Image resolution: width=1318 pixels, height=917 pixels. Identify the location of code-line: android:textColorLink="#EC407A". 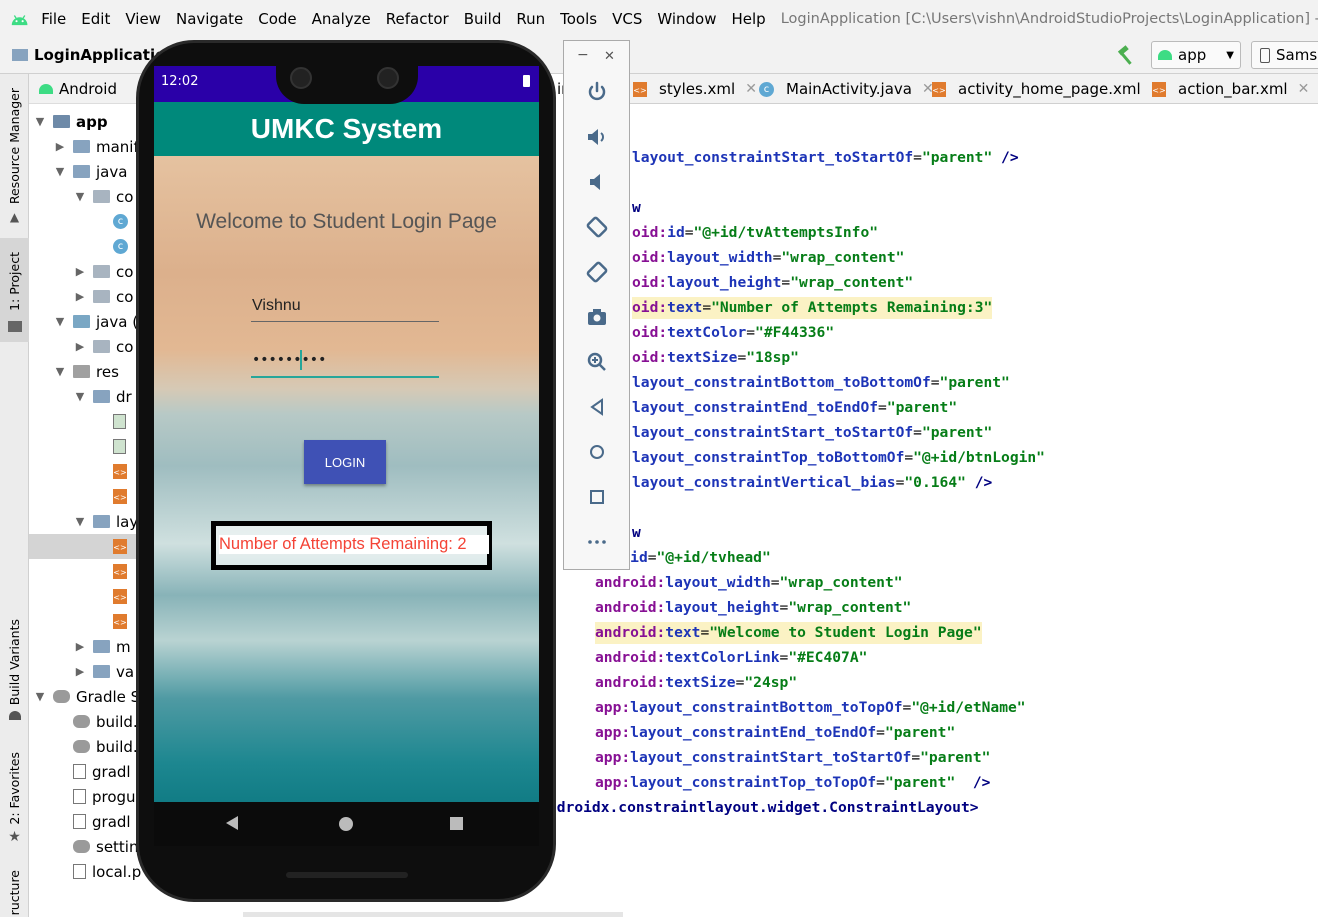
(731, 658).